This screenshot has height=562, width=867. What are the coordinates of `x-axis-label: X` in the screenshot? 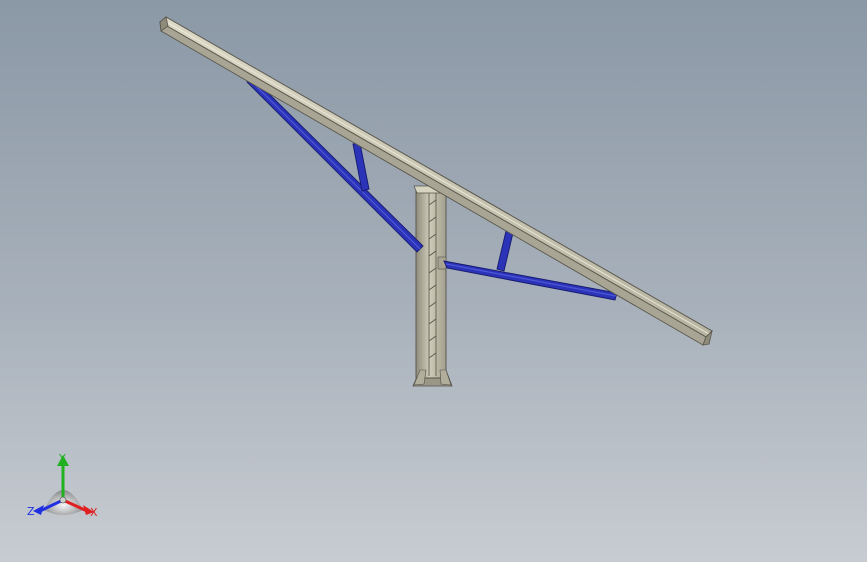 It's located at (94, 512).